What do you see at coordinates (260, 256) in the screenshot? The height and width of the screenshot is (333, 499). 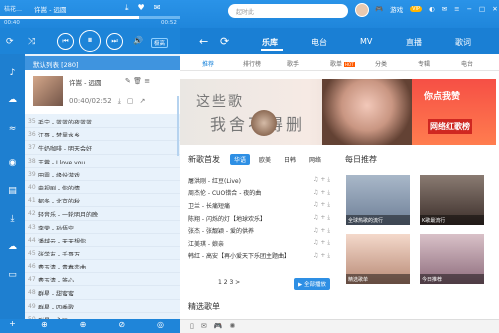 I see `new-song-row: 韩红 - 高安【再小爱天下乐团主题曲】 ♫+⤓` at bounding box center [260, 256].